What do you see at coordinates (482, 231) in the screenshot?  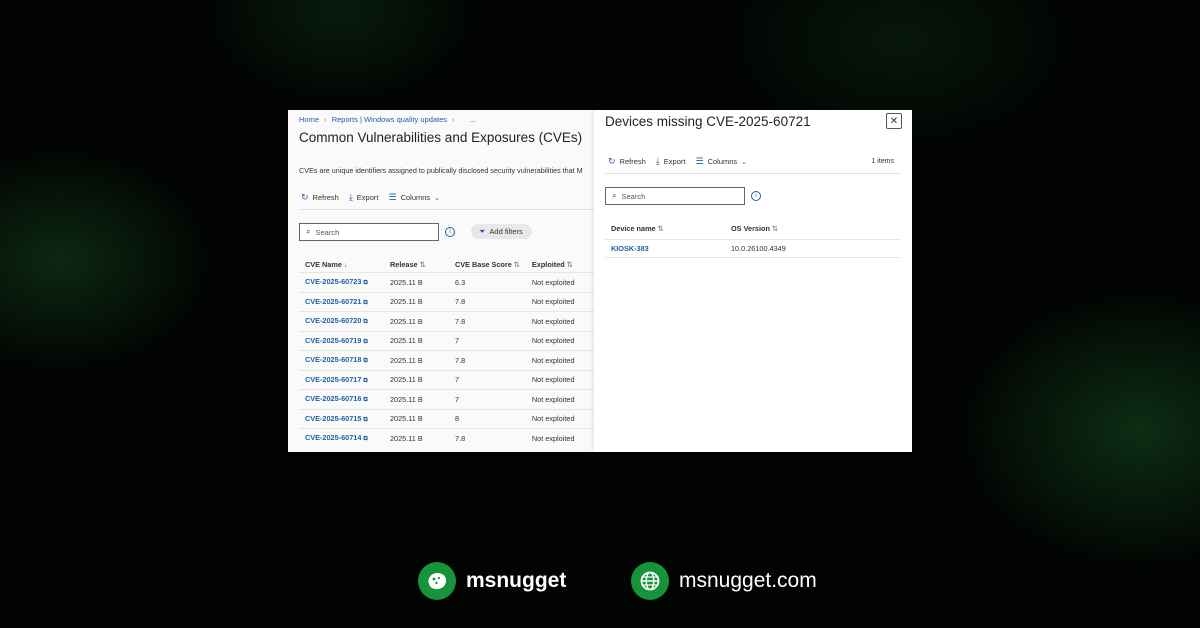 I see `filter-icon: ⏷` at bounding box center [482, 231].